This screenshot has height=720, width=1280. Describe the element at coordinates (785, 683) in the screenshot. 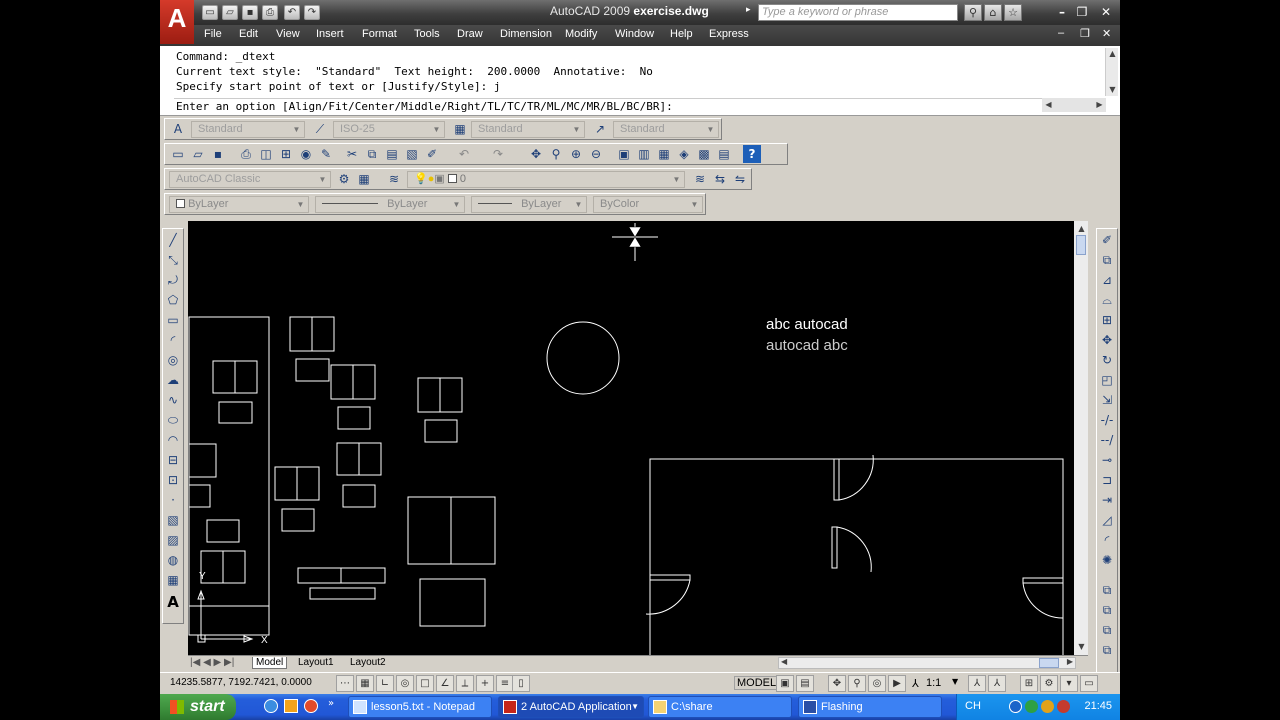

I see `quick-view-layouts-icon: ▣` at that location.